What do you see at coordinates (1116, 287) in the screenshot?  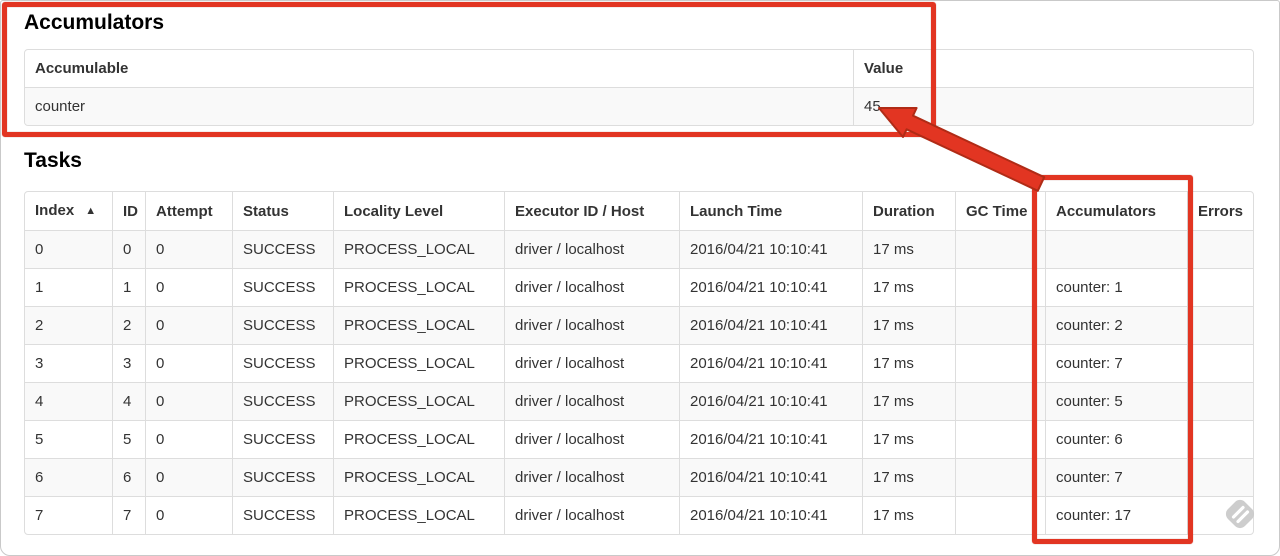 I see `cell-accumulators: counter: 1` at bounding box center [1116, 287].